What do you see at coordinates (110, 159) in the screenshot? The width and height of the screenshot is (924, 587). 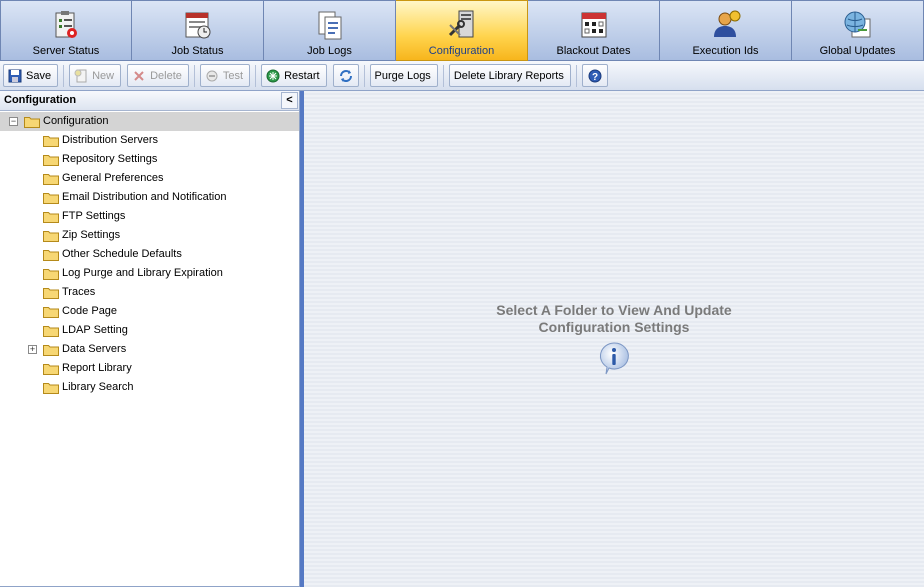 I see `tree-node-label: Repository Settings` at bounding box center [110, 159].